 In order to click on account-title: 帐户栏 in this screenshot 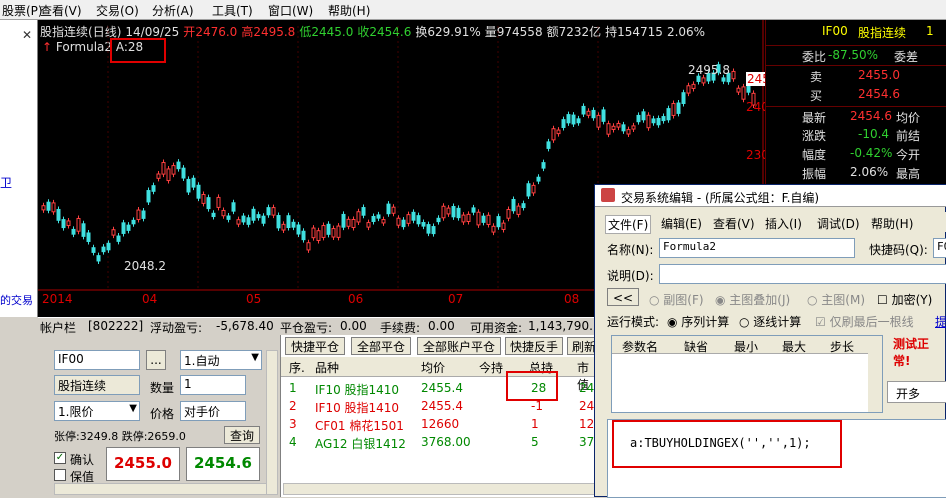, I will do `click(58, 328)`.